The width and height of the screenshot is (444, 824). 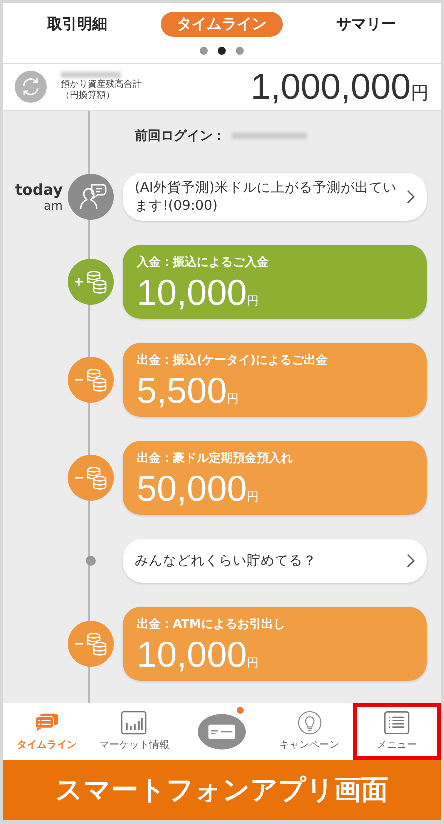 What do you see at coordinates (211, 624) in the screenshot?
I see `transaction-title: 出金：ATMによるお引出し` at bounding box center [211, 624].